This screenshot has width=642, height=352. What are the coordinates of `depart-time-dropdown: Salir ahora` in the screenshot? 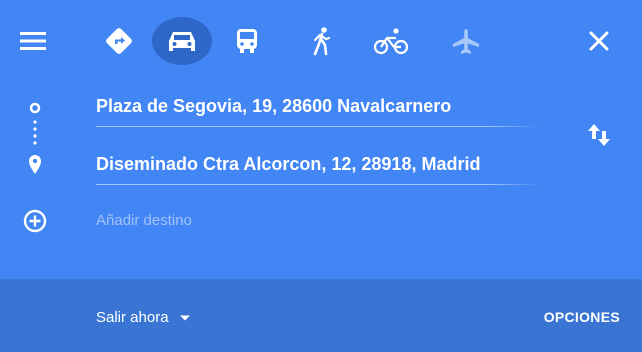 It's located at (143, 317).